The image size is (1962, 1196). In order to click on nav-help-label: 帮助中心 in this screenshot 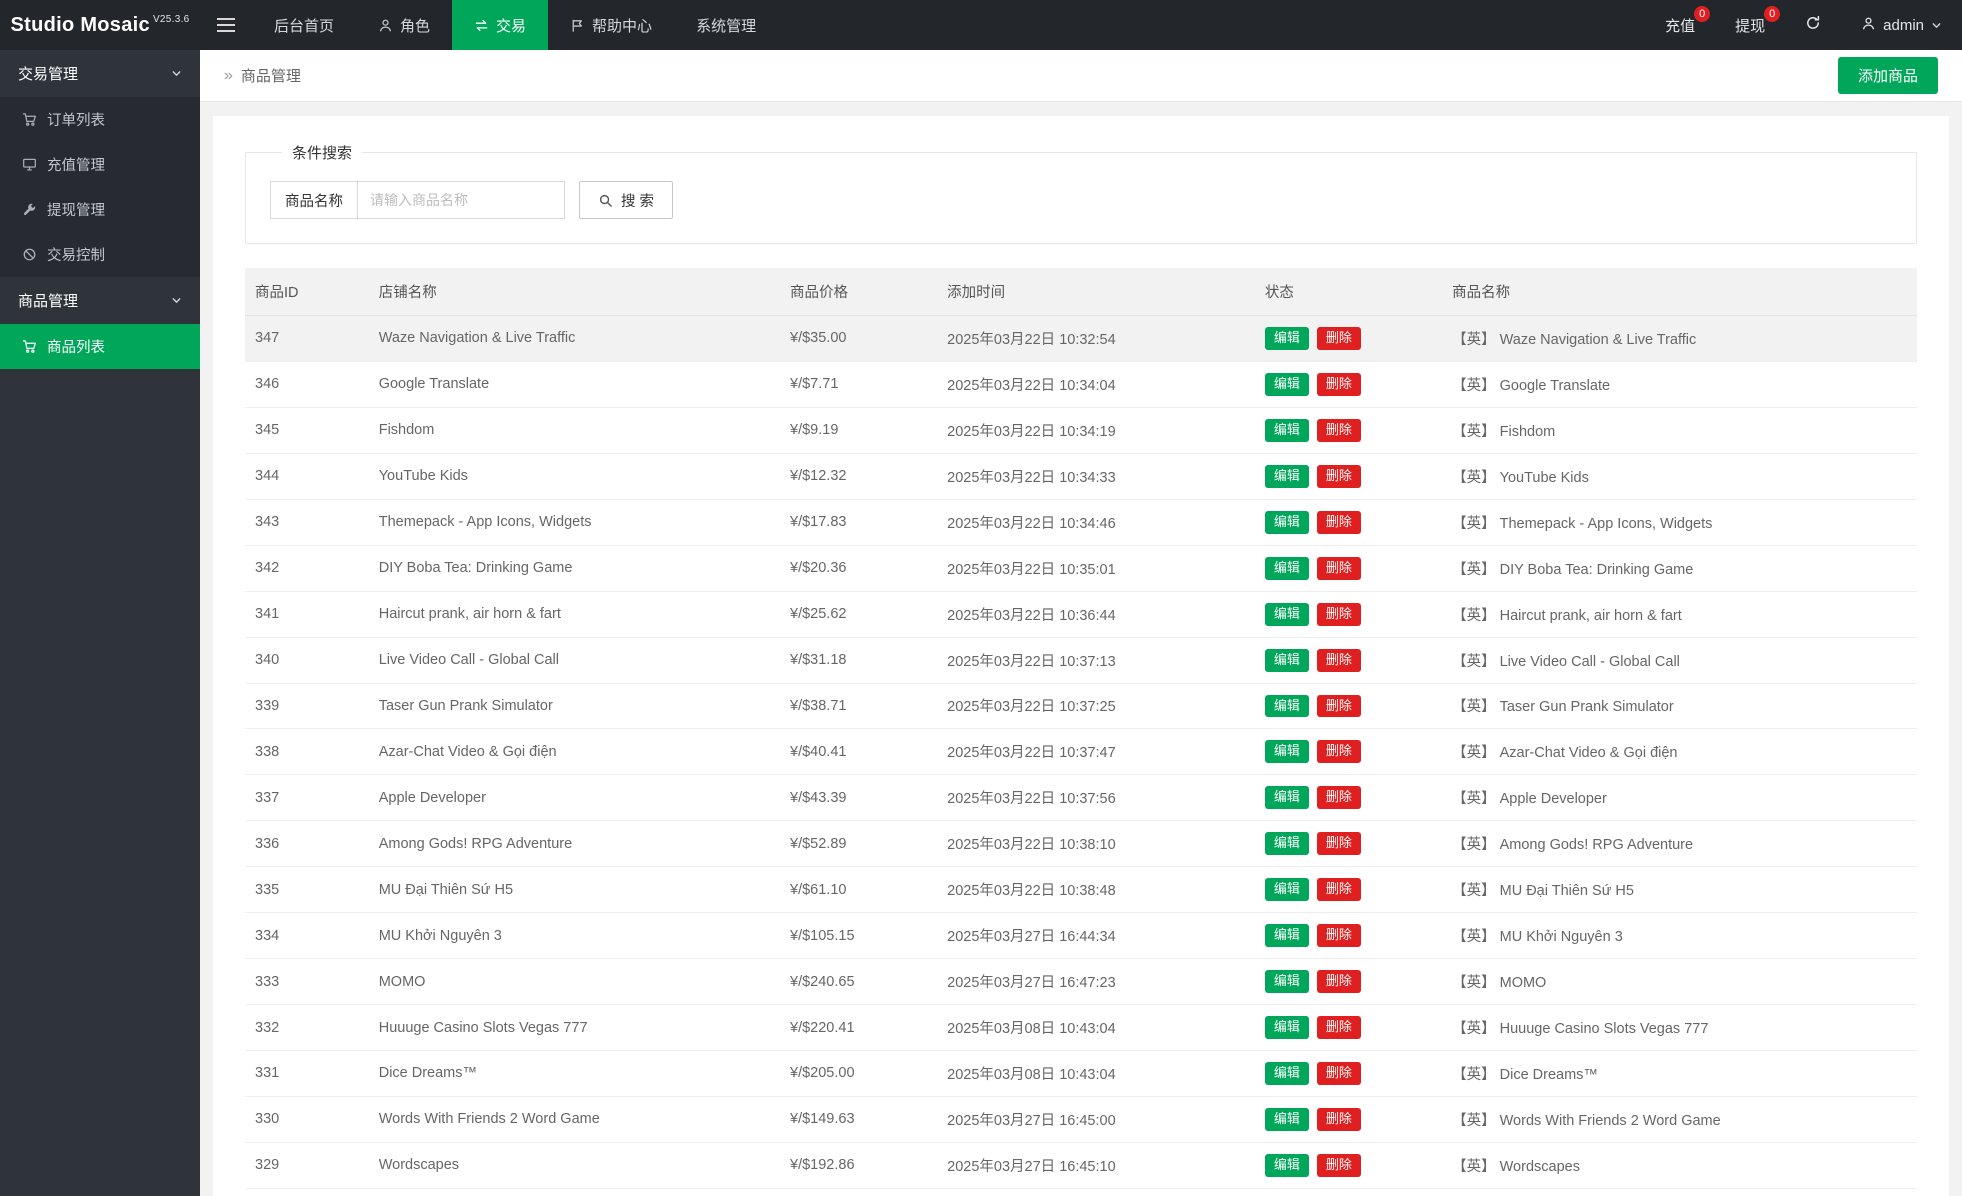, I will do `click(622, 26)`.